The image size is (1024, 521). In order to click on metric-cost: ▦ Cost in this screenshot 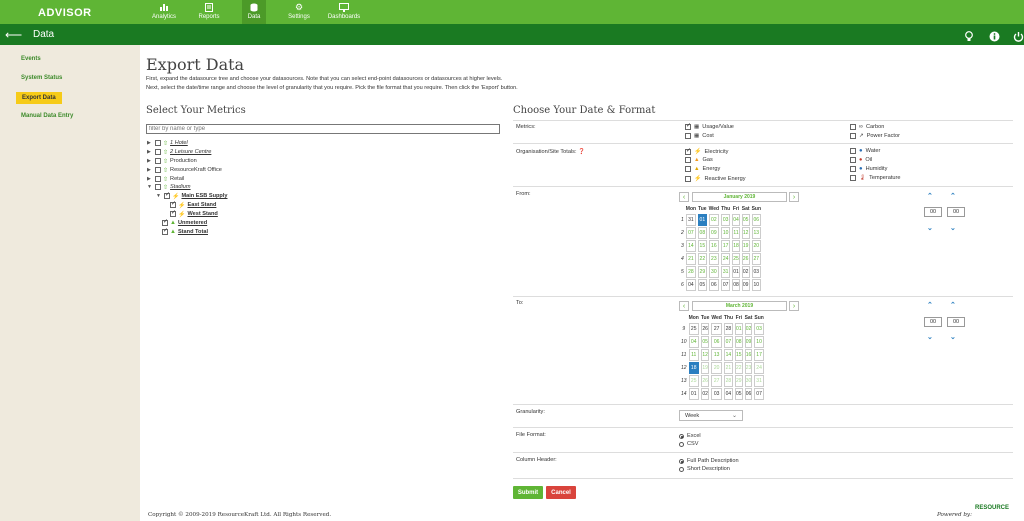, I will do `click(699, 136)`.